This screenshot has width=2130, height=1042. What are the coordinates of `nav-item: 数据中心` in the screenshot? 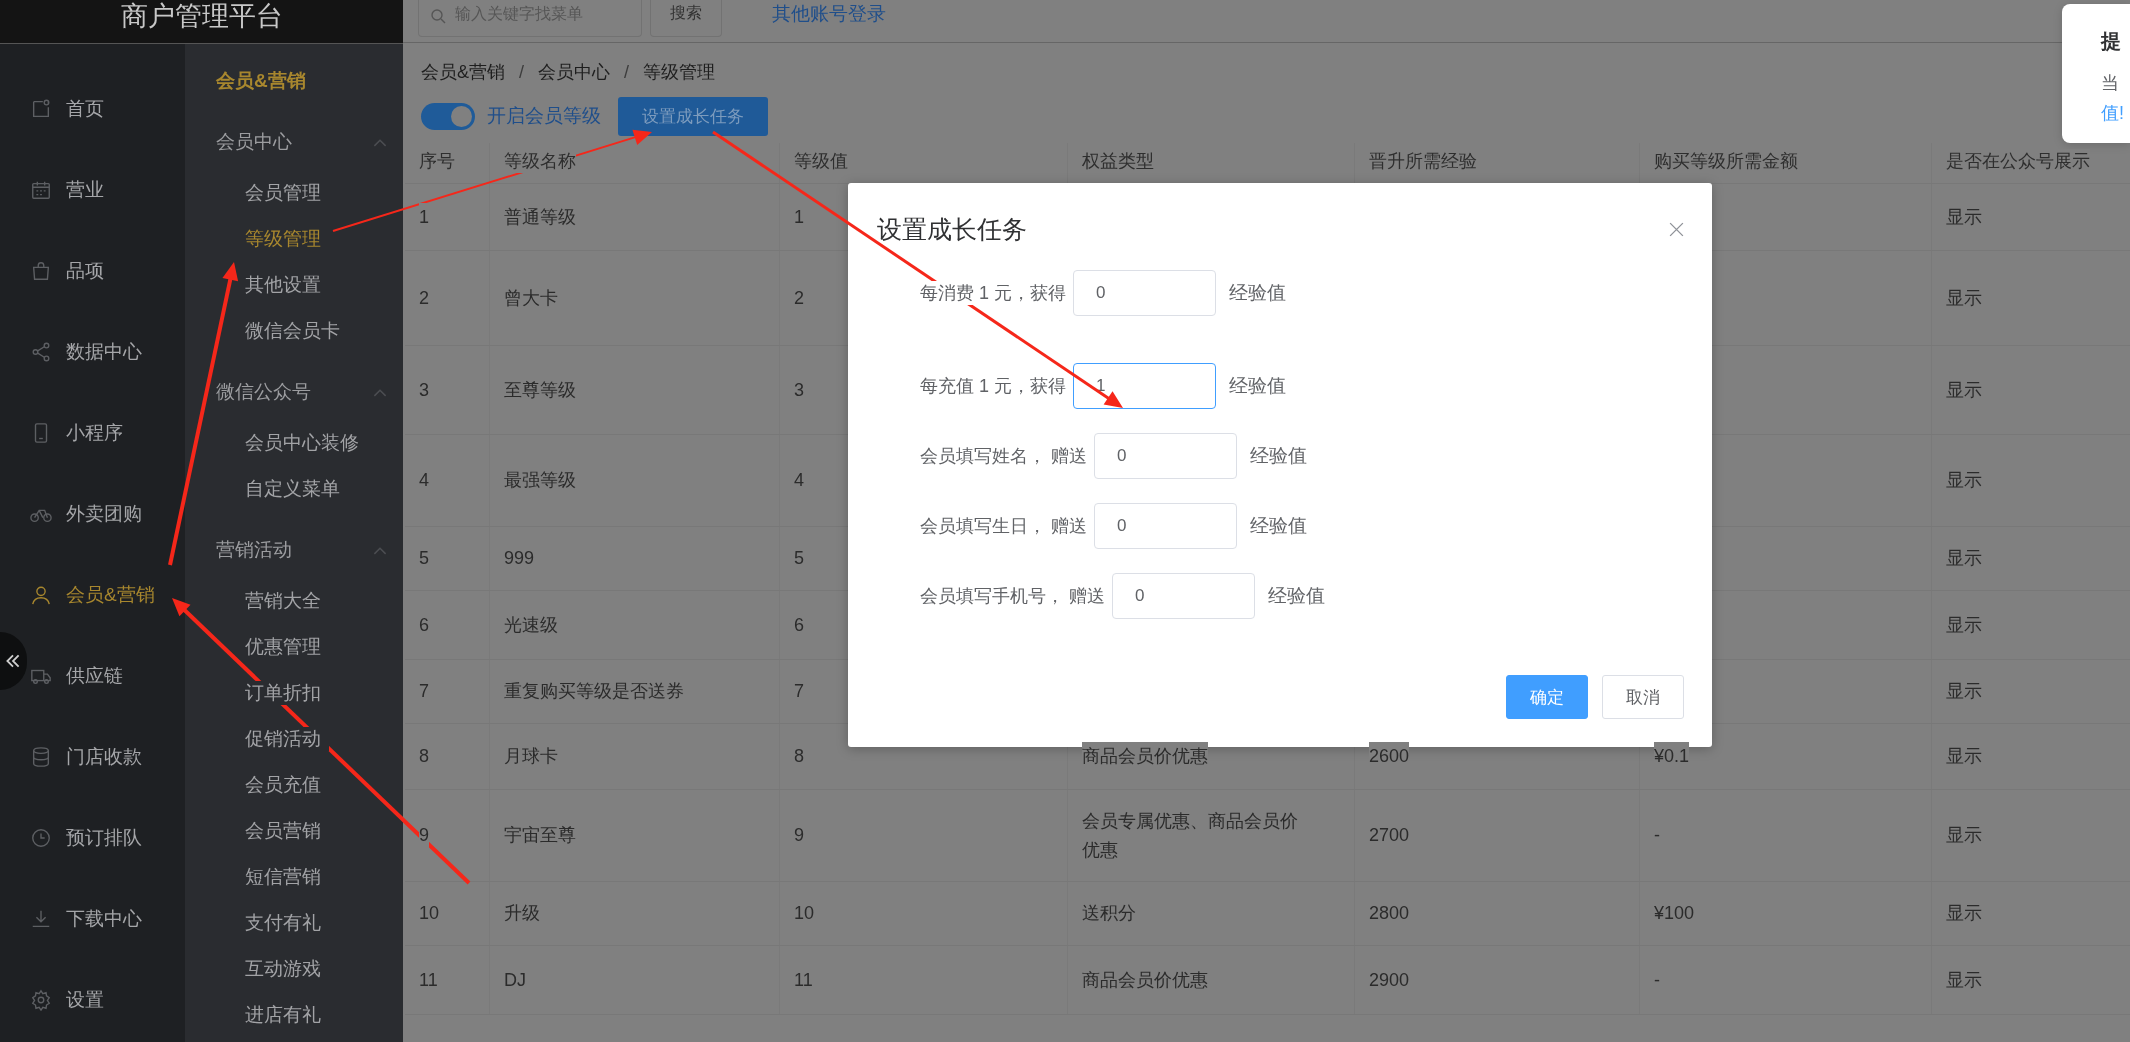 It's located at (86, 351).